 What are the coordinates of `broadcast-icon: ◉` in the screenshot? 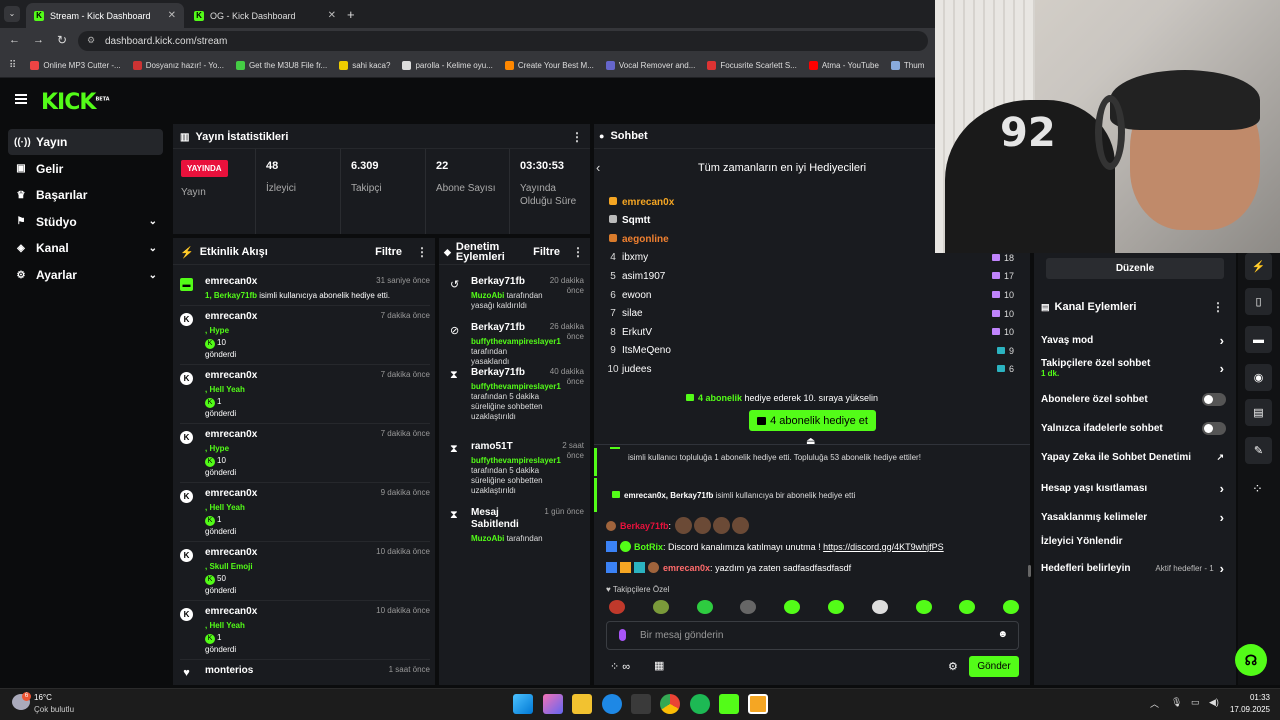 It's located at (1258, 377).